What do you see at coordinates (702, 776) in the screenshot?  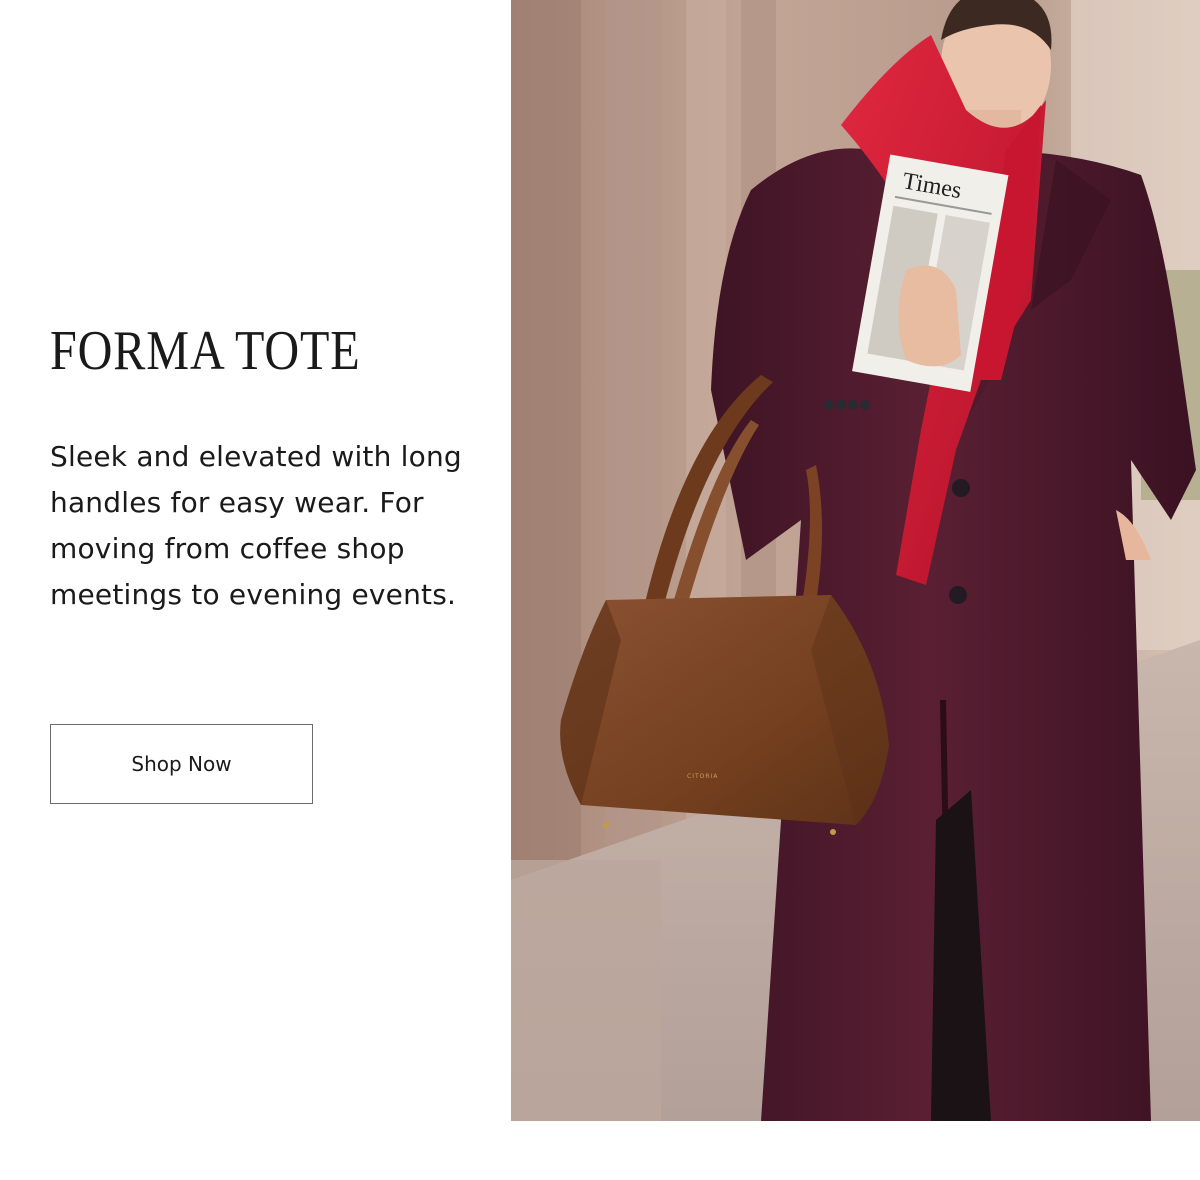 I see `bag-stamp: CITORIA` at bounding box center [702, 776].